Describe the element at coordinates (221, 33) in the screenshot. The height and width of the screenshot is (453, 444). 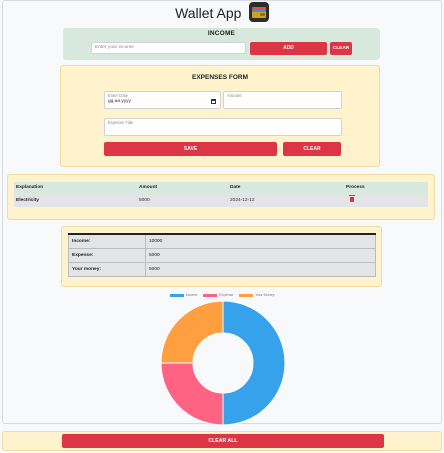
I see `income-title: INCOME` at that location.